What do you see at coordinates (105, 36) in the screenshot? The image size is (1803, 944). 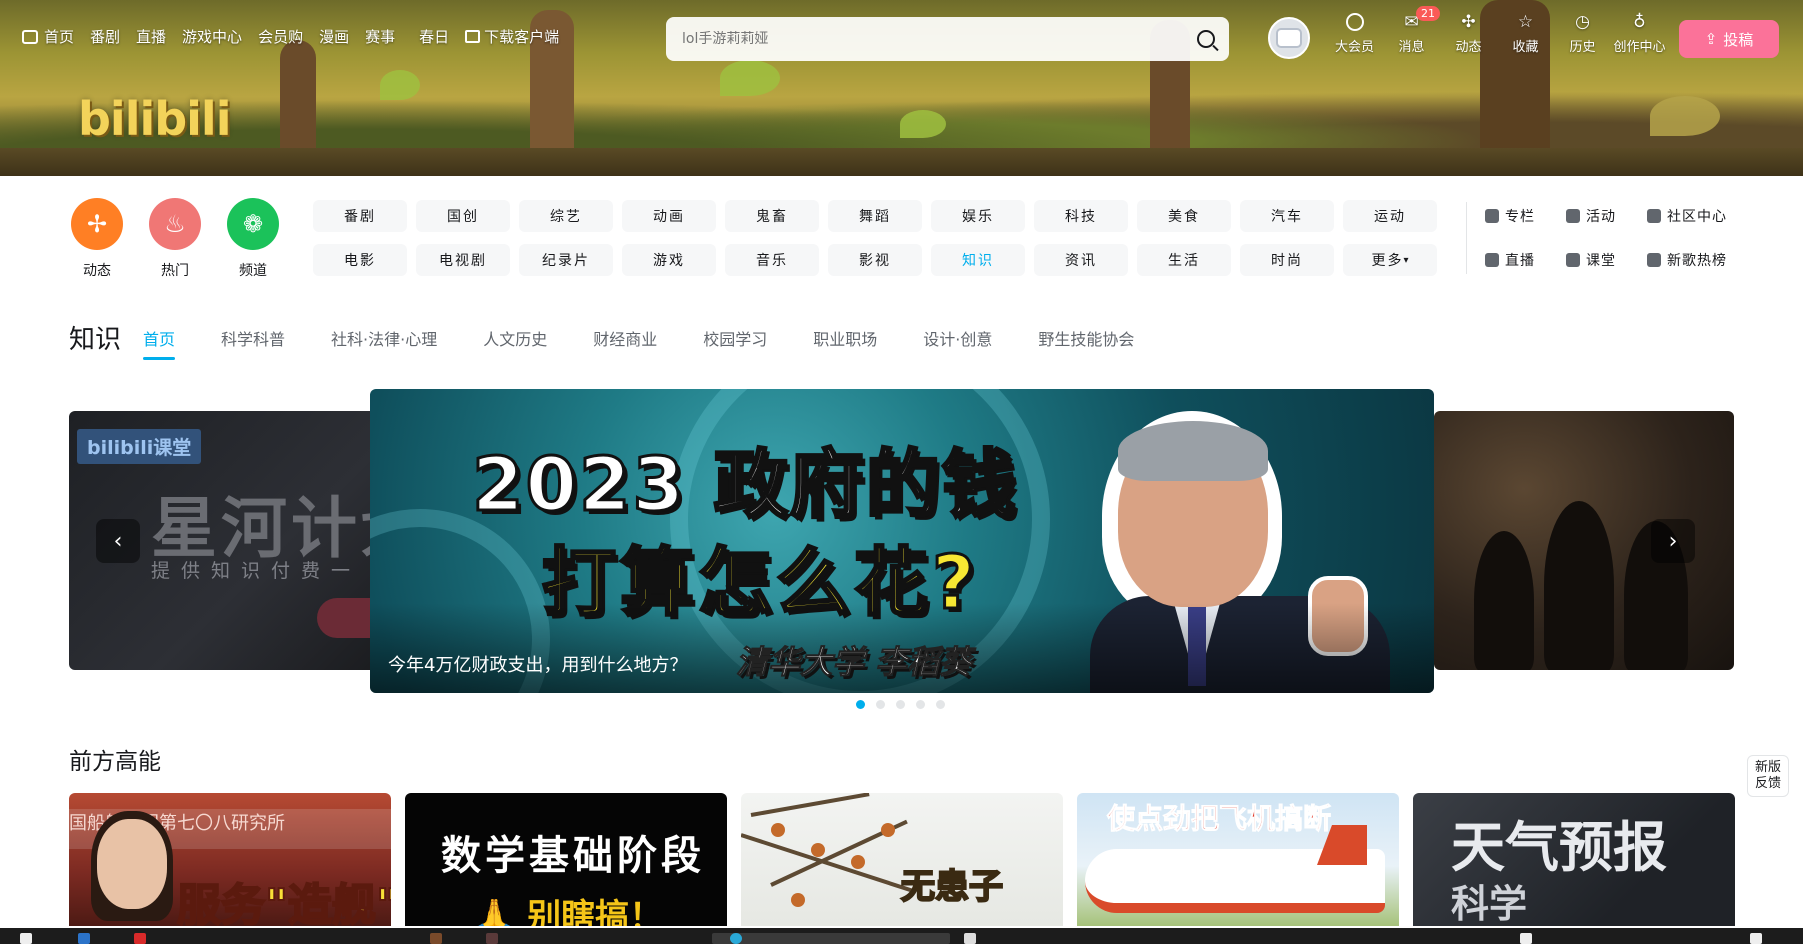 I see `nav-bangumi: 番剧` at bounding box center [105, 36].